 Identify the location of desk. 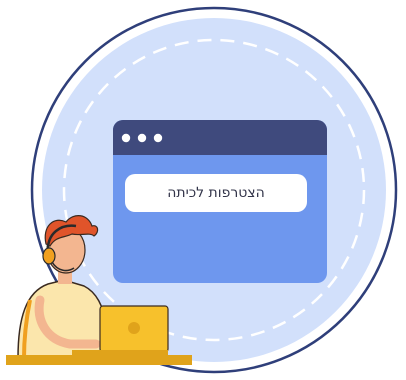
(99, 360).